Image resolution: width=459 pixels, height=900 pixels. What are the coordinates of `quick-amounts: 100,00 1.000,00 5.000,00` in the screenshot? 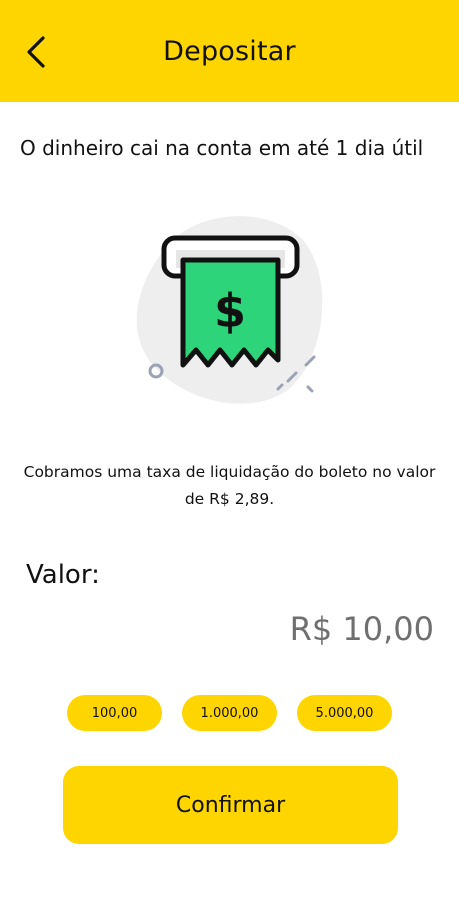 It's located at (229, 713).